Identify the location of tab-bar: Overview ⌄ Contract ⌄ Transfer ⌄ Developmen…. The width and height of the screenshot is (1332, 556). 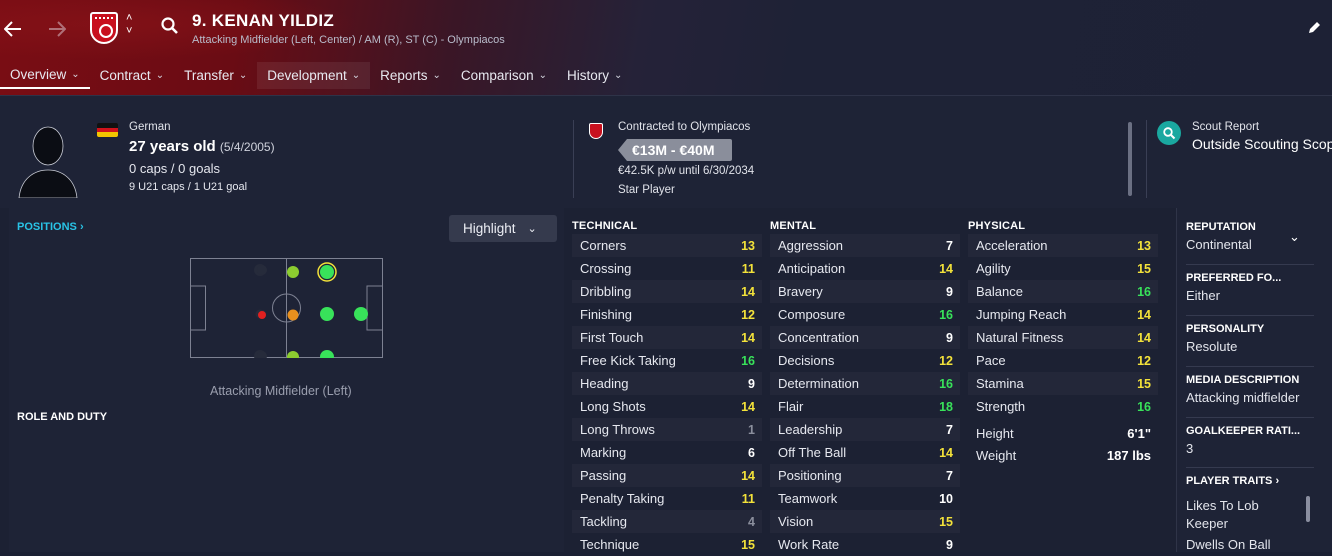
(316, 77).